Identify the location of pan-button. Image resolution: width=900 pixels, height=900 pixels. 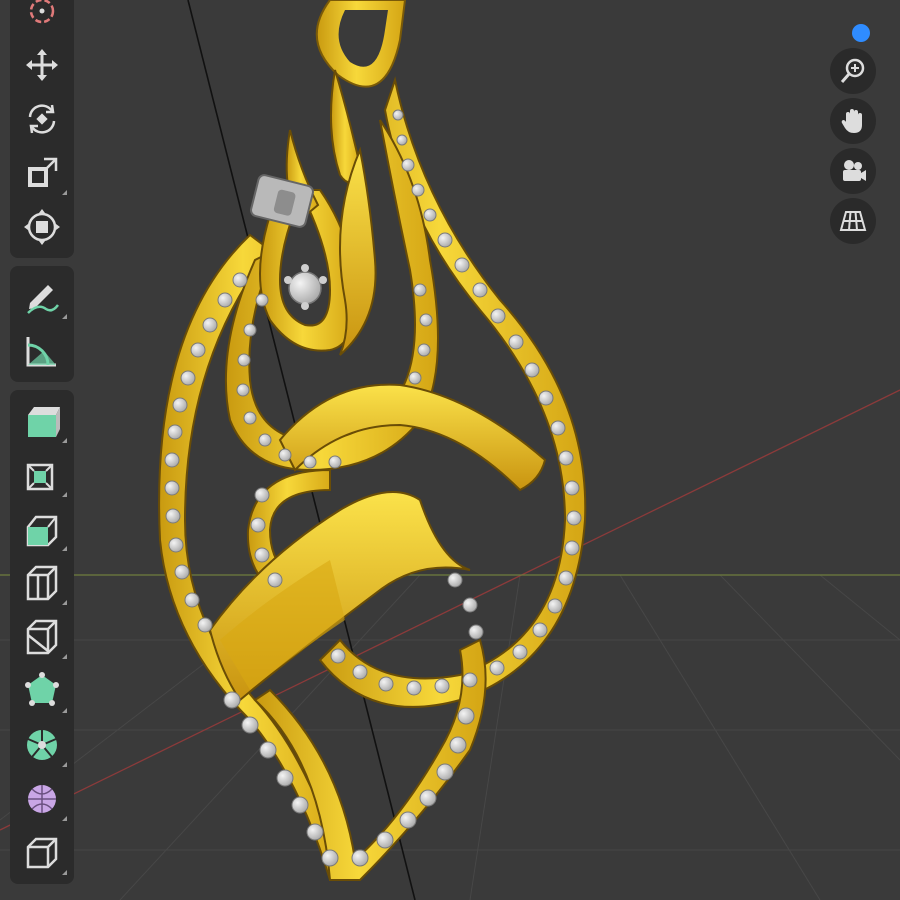
(853, 121).